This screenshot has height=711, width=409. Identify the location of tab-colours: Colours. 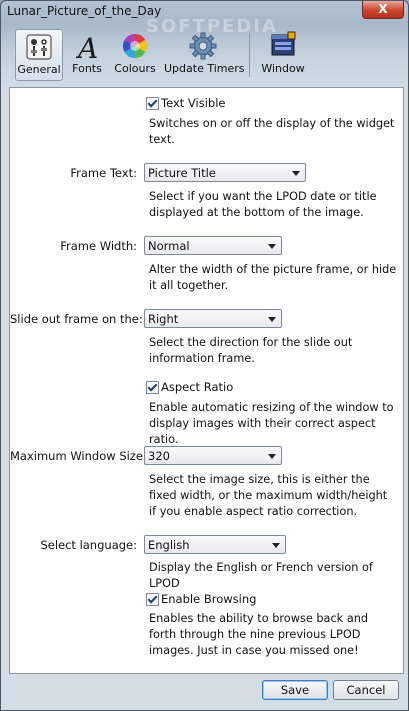
(135, 54).